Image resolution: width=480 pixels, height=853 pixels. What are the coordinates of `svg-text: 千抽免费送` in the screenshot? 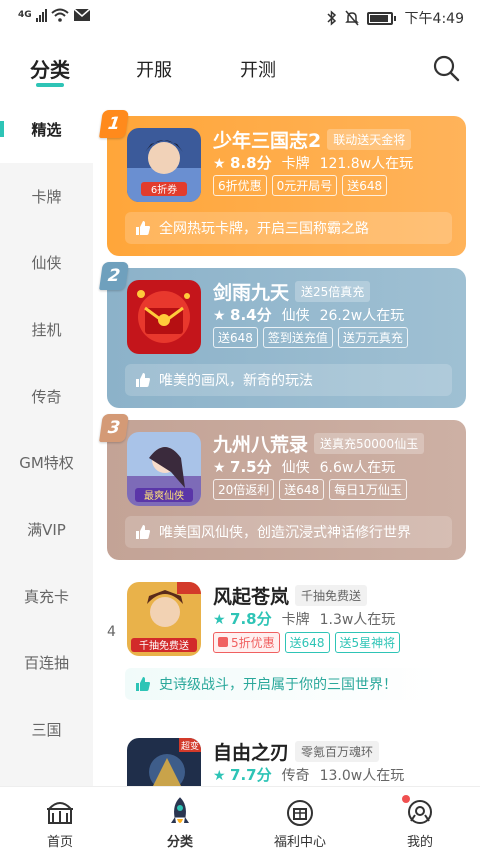 It's located at (164, 645).